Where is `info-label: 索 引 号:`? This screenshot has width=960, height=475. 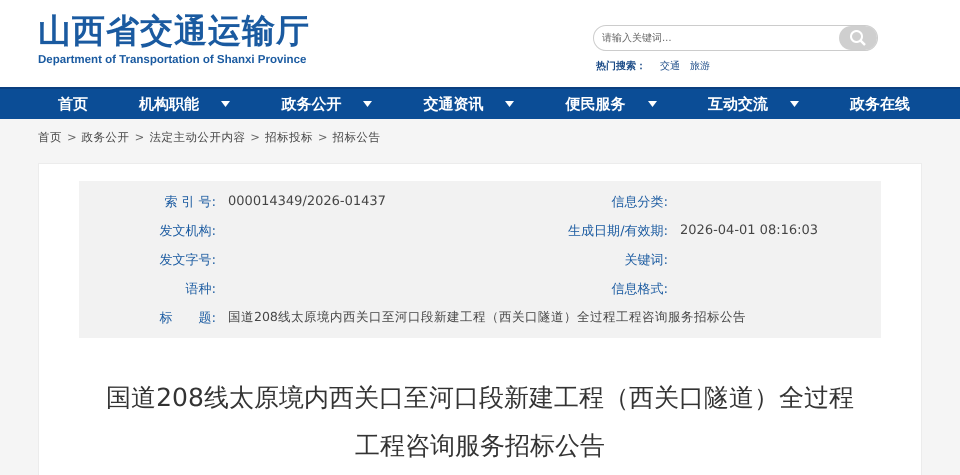
info-label: 索 引 号: is located at coordinates (190, 202).